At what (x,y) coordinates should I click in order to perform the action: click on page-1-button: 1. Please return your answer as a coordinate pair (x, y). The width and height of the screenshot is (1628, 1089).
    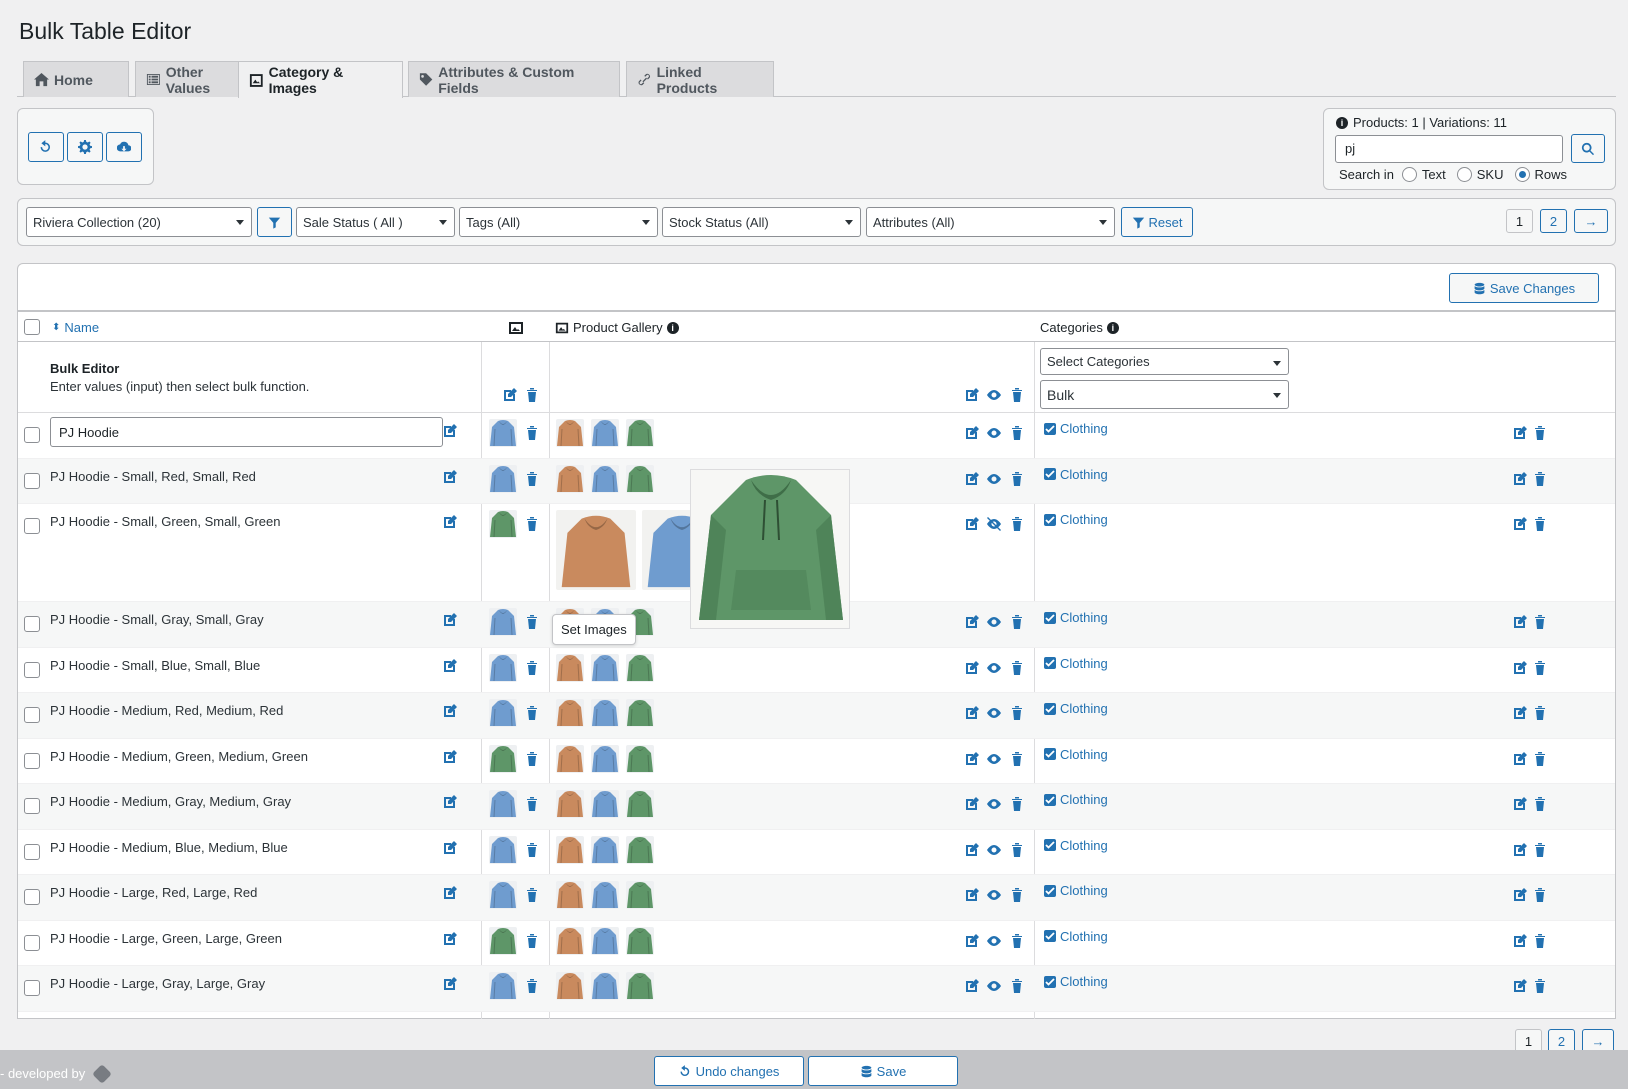
    Looking at the image, I should click on (1519, 221).